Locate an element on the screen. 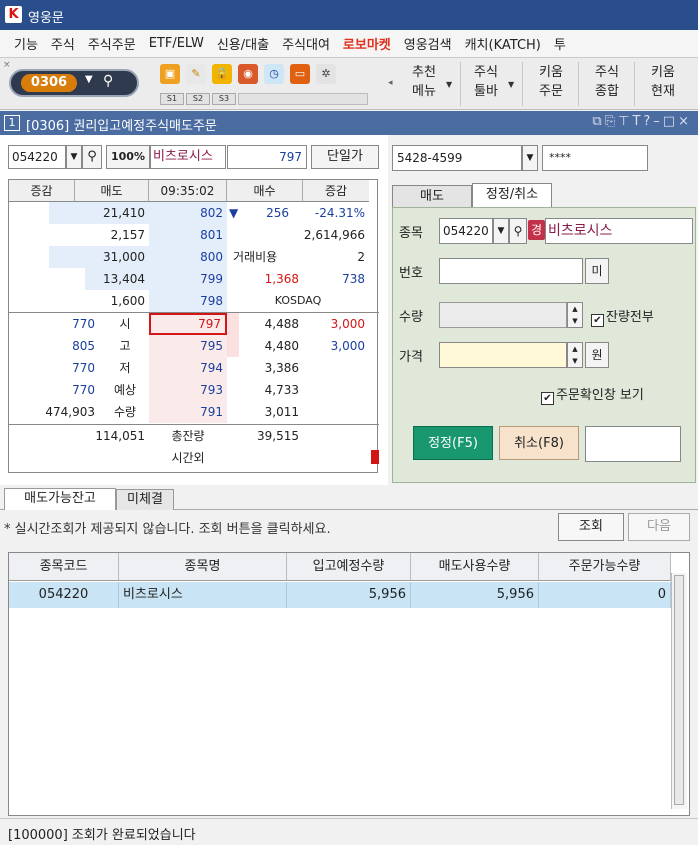 Image resolution: width=698 pixels, height=845 pixels. kiwoom-current-button: 키움 현재 is located at coordinates (663, 85).